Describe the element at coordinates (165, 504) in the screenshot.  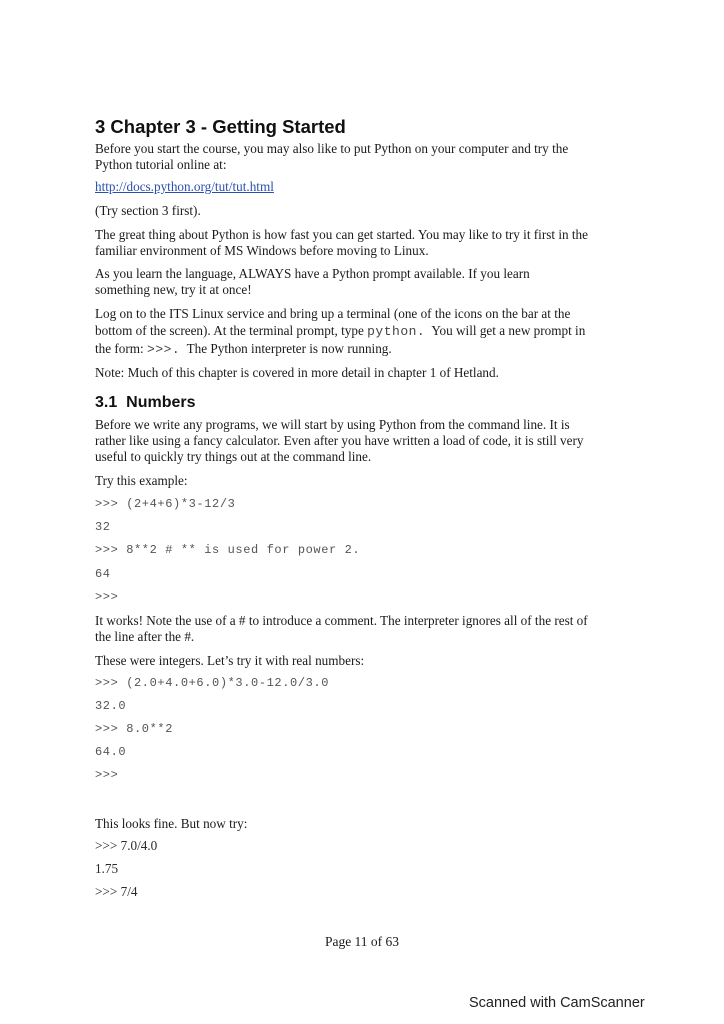
I see `code-line: >>> (2+4+6)*3-12/3` at that location.